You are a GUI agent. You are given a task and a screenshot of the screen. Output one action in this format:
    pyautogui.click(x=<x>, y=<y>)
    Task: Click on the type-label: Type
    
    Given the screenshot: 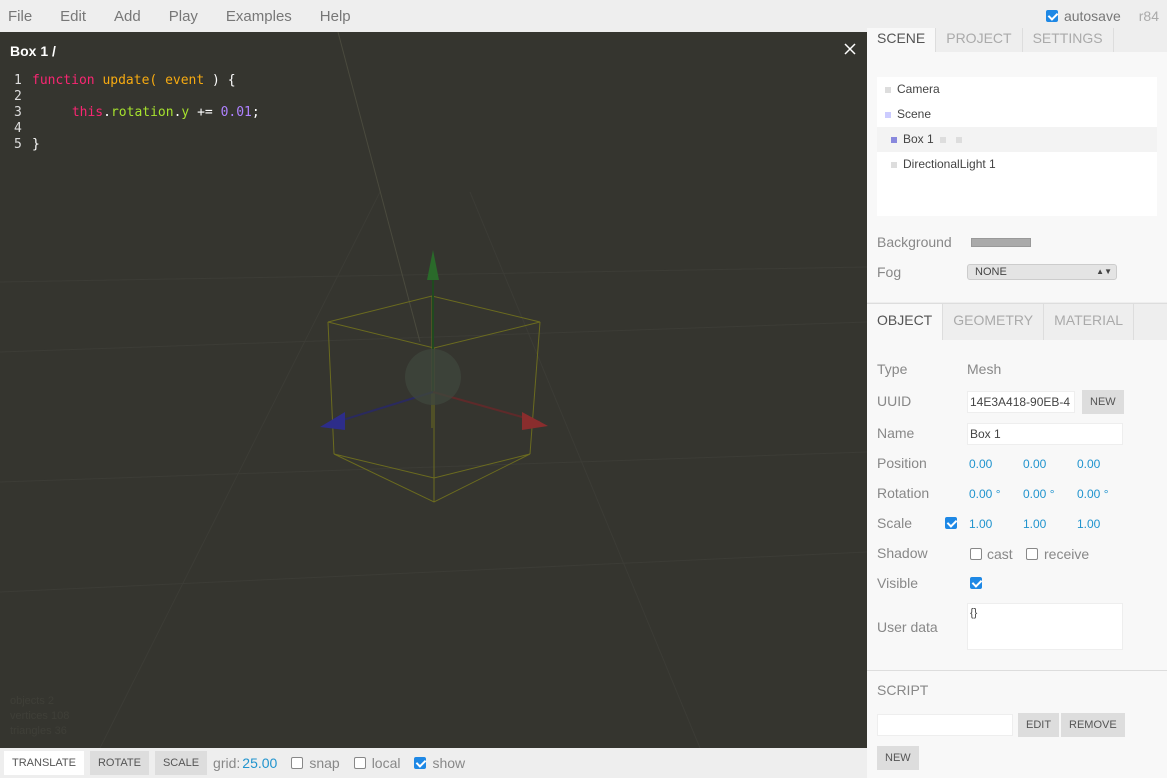 What is the action you would take?
    pyautogui.click(x=892, y=369)
    